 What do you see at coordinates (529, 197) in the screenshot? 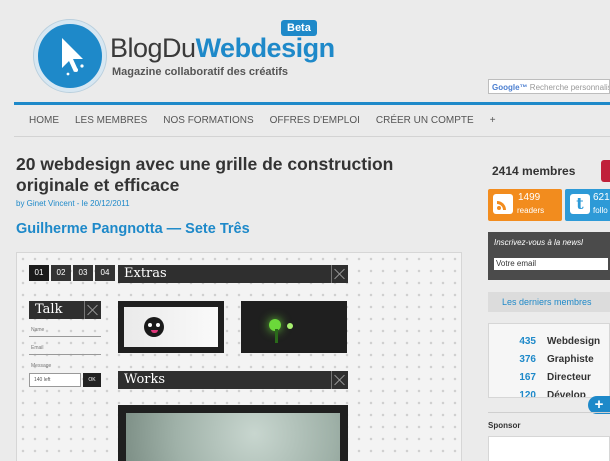
I see `rss-count: 1499` at bounding box center [529, 197].